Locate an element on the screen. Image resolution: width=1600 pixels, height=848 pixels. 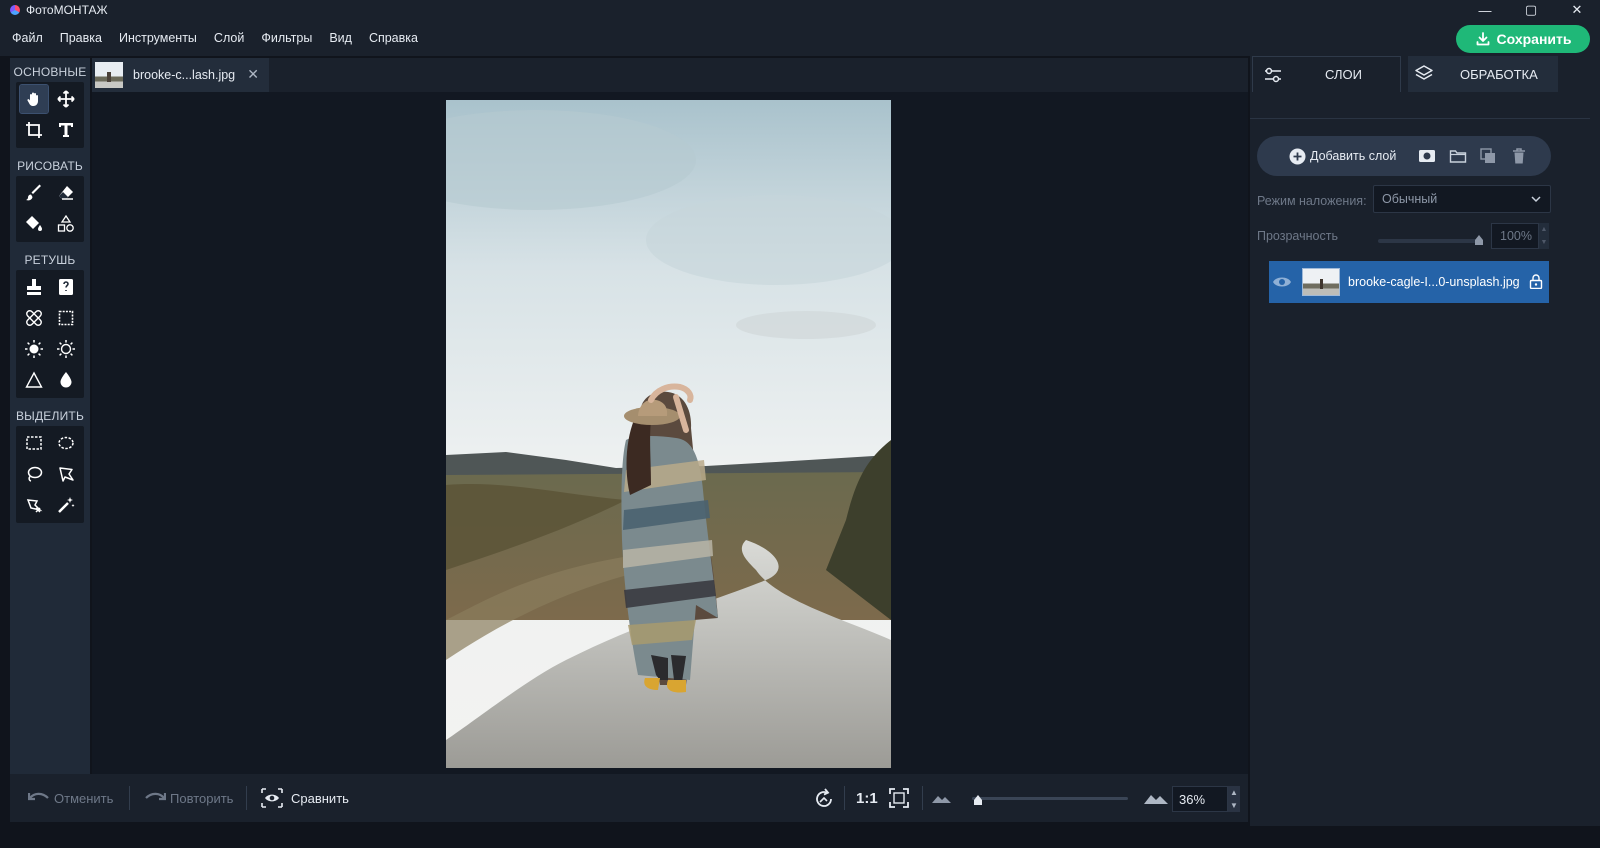
magic-wand-tool is located at coordinates (66, 505).